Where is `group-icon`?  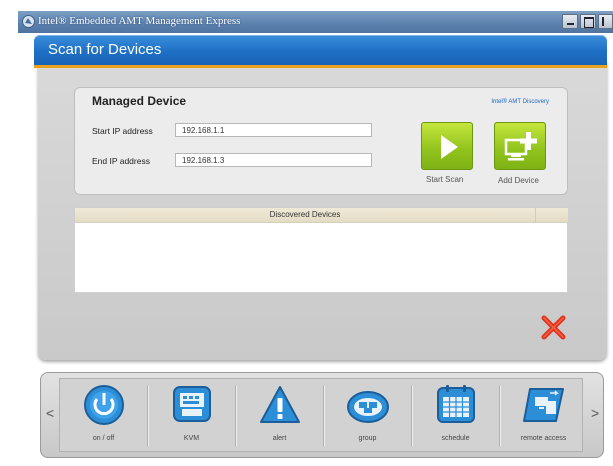
group-icon is located at coordinates (368, 407).